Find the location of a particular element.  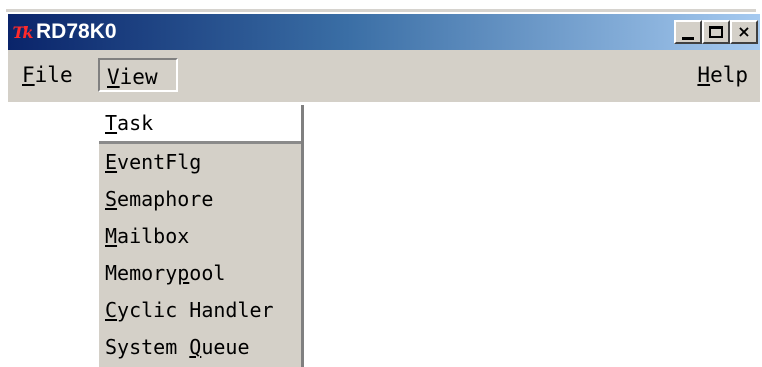

menu-item-hotkey: M is located at coordinates (111, 236).